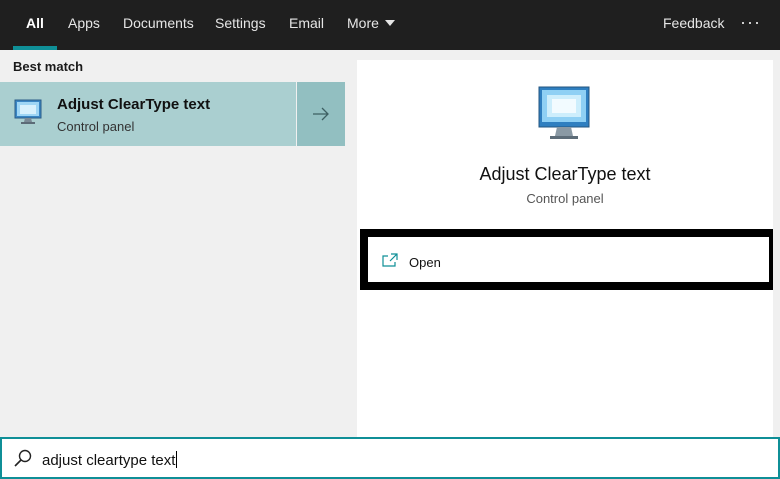 This screenshot has height=479, width=780. I want to click on expand-result-button, so click(321, 114).